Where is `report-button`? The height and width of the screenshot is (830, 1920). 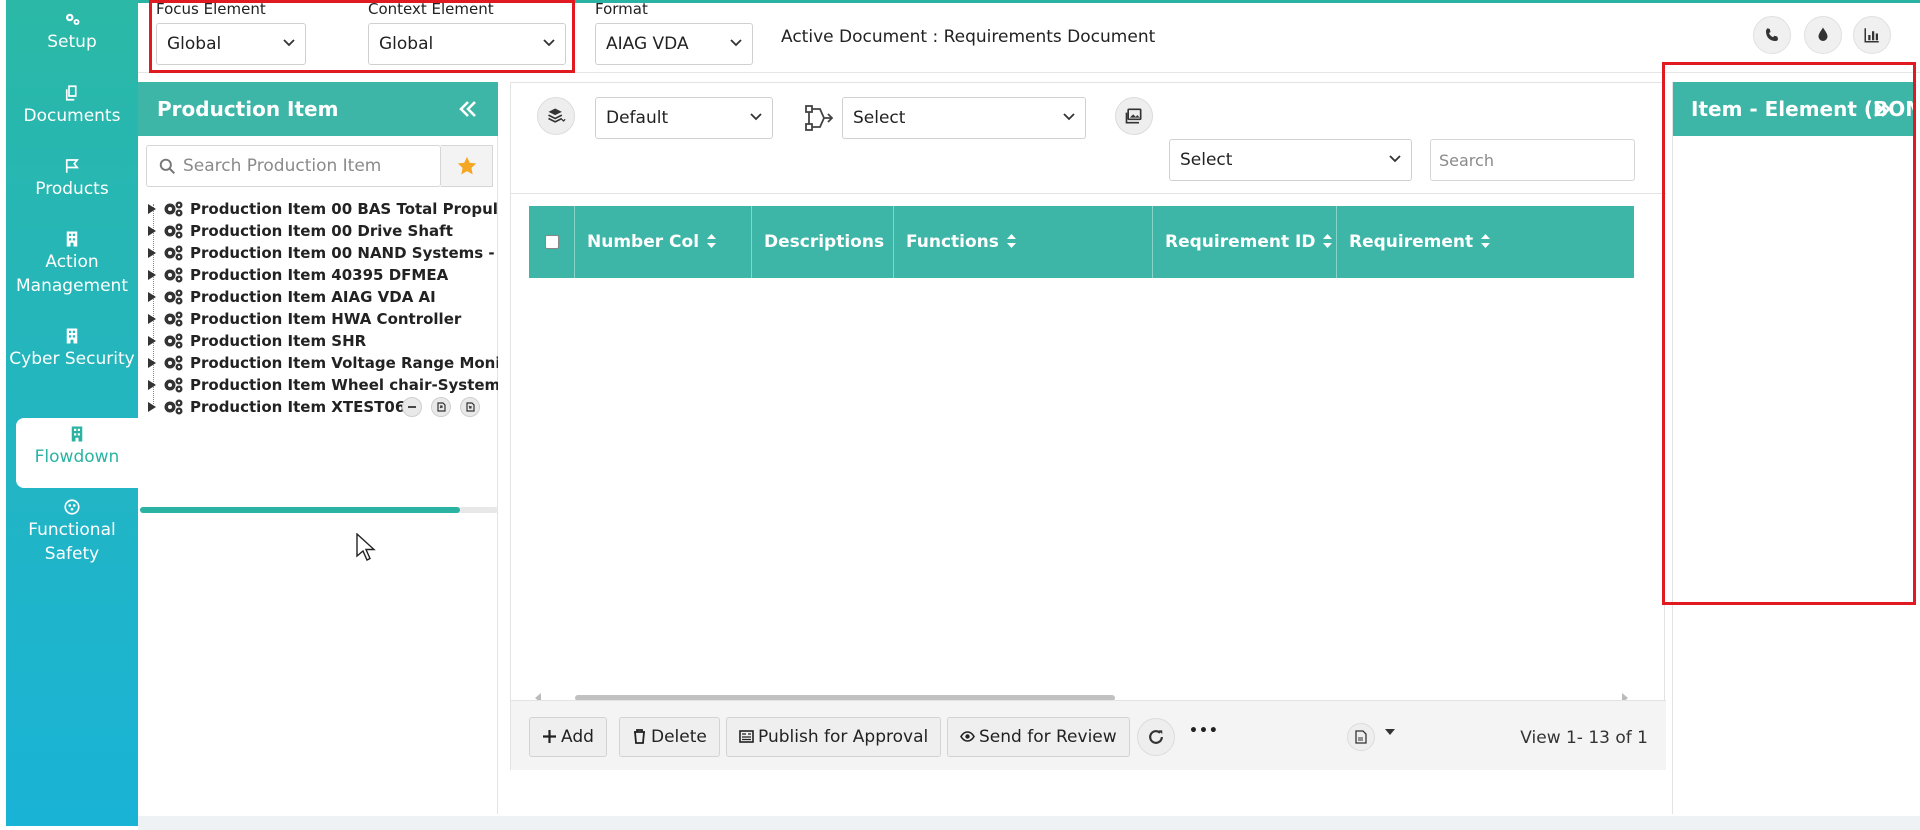
report-button is located at coordinates (1872, 35).